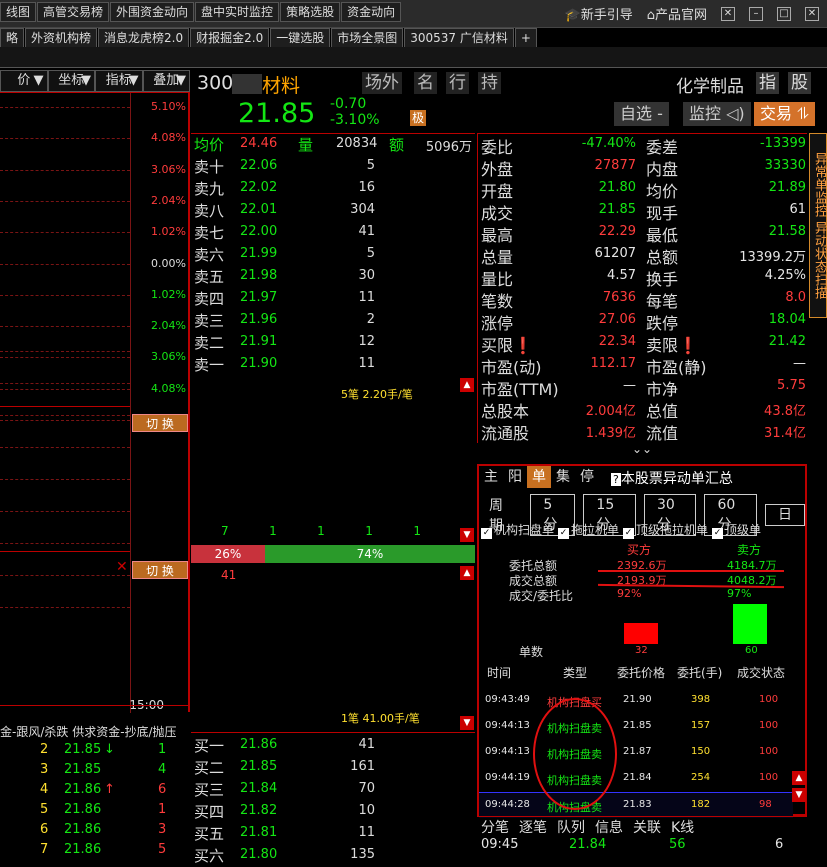 This screenshot has height=867, width=827. I want to click on trade-button: 交易 ⥮, so click(784, 114).